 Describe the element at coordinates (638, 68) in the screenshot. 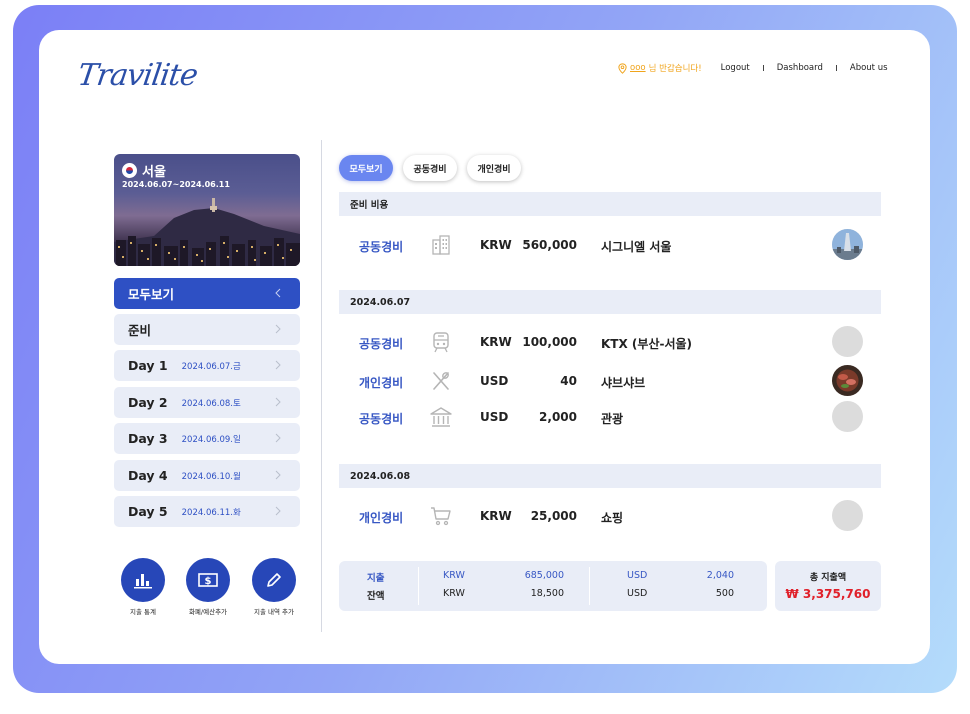

I see `username-link: ooo` at that location.